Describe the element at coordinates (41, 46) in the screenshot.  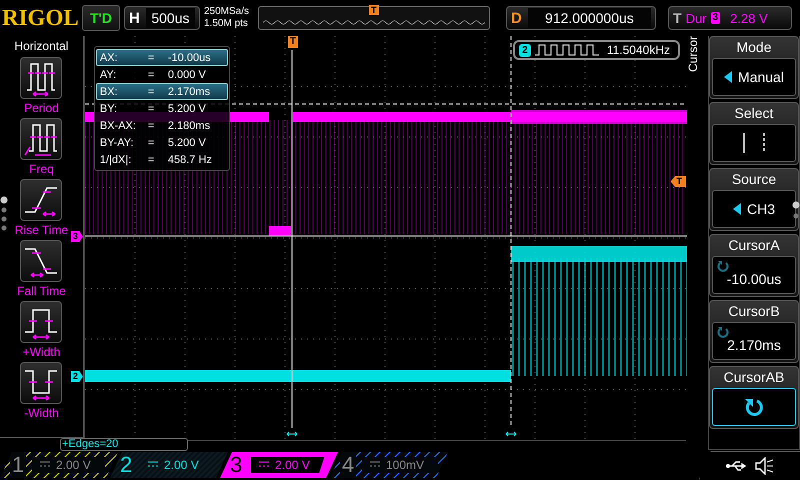
I see `panel-title: Horizontal` at that location.